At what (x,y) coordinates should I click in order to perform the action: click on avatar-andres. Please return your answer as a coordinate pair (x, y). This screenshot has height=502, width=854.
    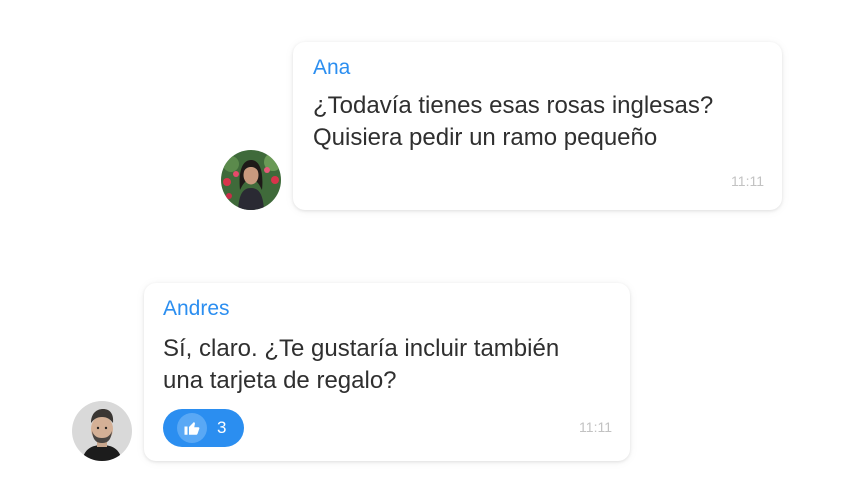
    Looking at the image, I should click on (102, 431).